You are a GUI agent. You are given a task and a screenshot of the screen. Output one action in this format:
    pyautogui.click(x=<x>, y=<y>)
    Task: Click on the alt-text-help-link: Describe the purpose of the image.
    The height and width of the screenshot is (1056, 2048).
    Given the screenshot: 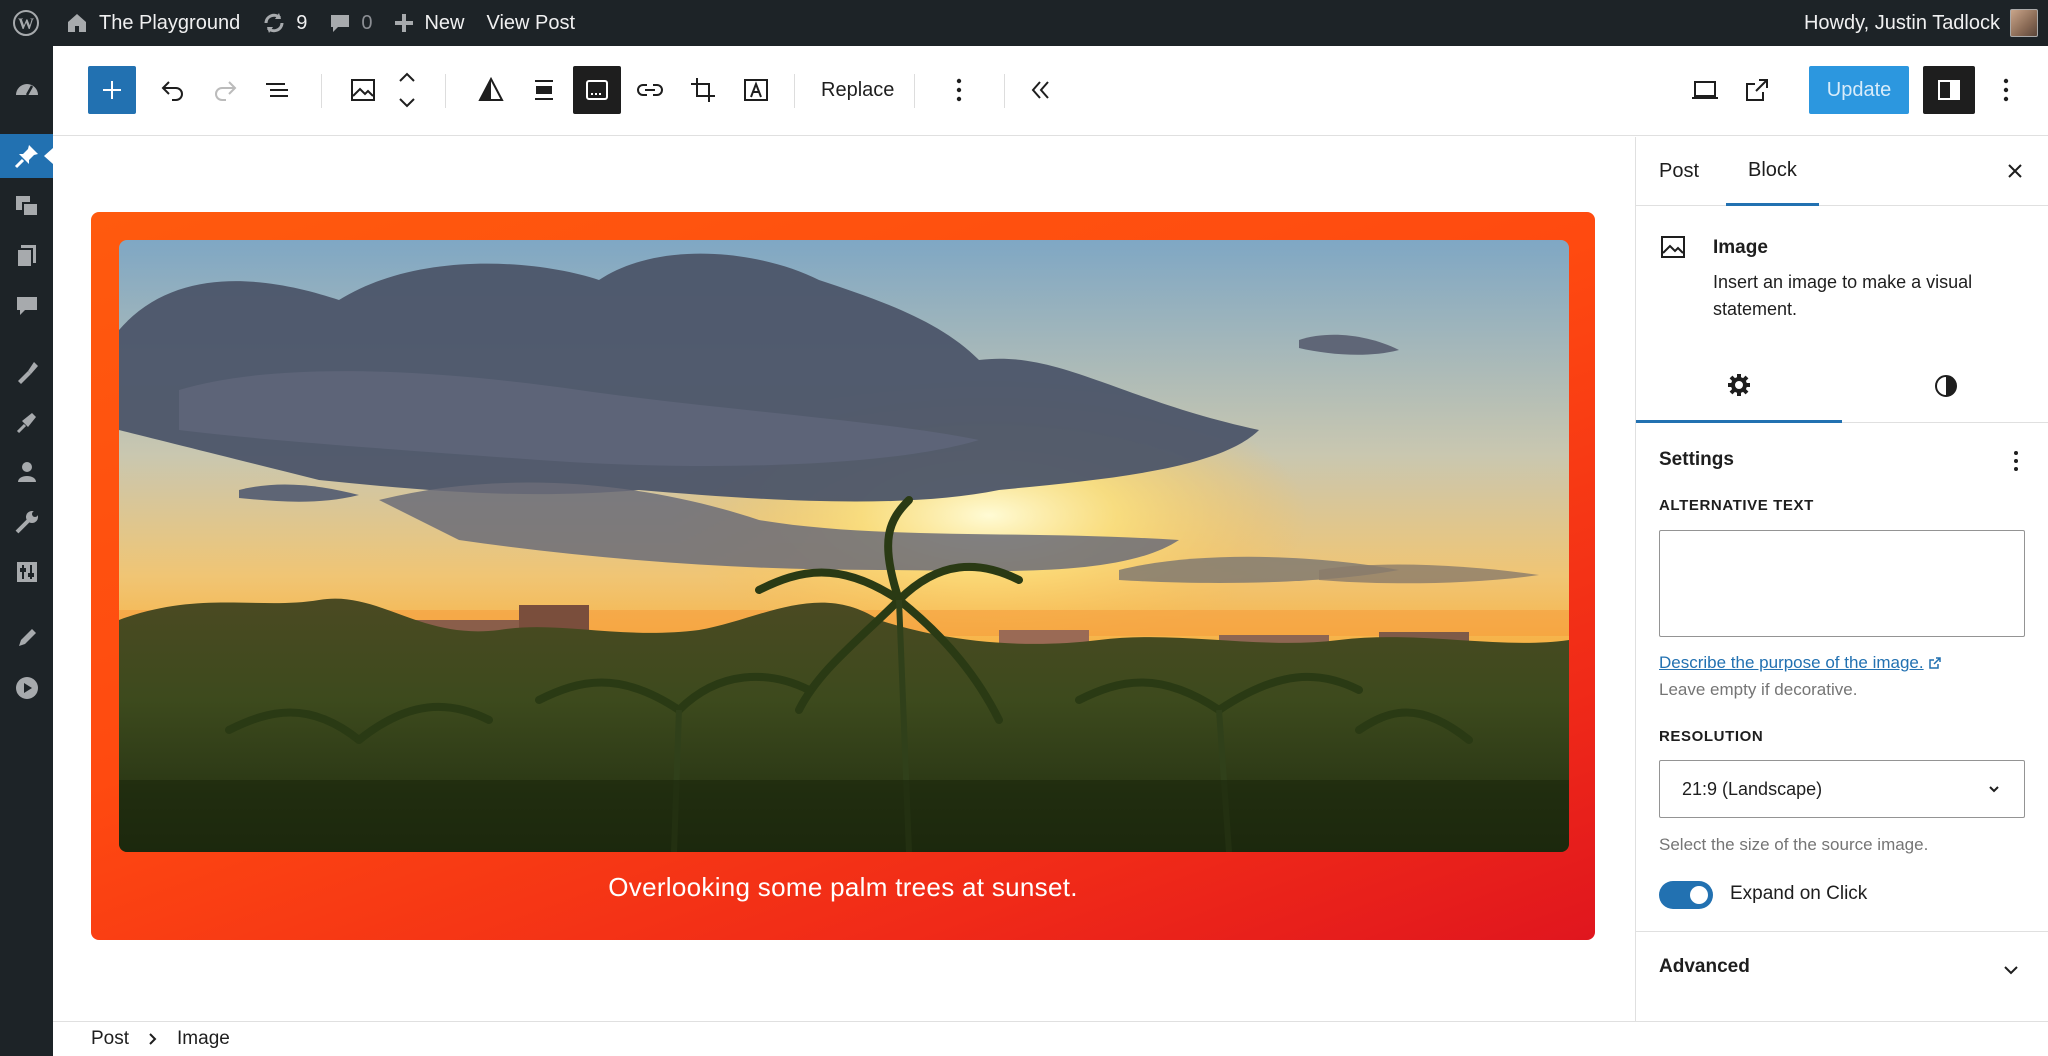 What is the action you would take?
    pyautogui.click(x=1800, y=663)
    